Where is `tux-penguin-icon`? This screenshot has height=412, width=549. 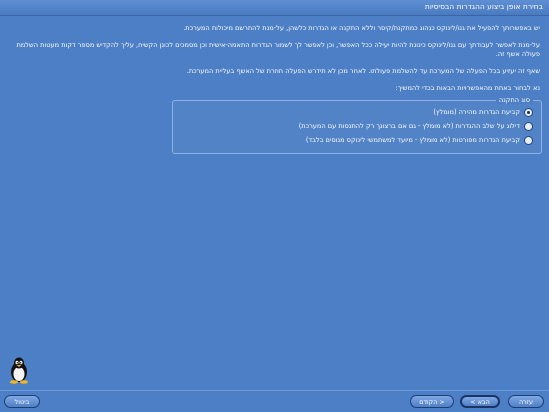
tux-penguin-icon is located at coordinates (19, 370).